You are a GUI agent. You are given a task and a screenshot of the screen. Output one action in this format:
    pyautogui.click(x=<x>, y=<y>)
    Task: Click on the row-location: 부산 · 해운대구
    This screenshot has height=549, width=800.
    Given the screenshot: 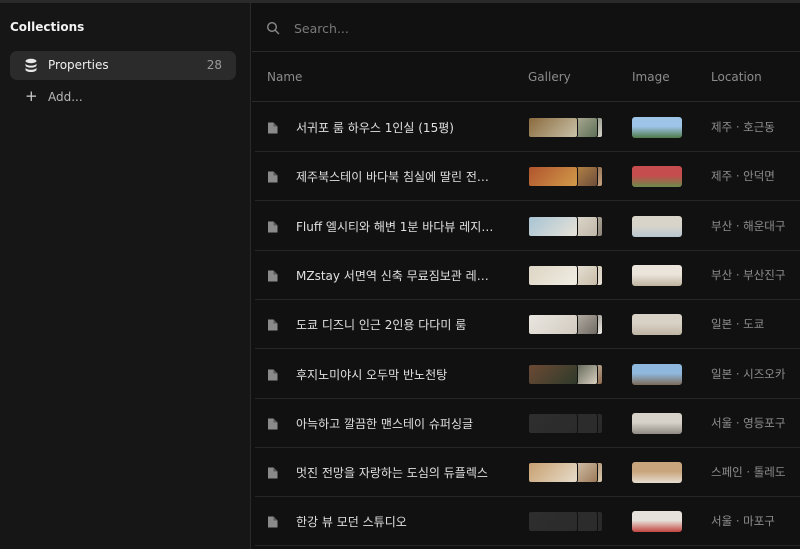 What is the action you would take?
    pyautogui.click(x=748, y=225)
    